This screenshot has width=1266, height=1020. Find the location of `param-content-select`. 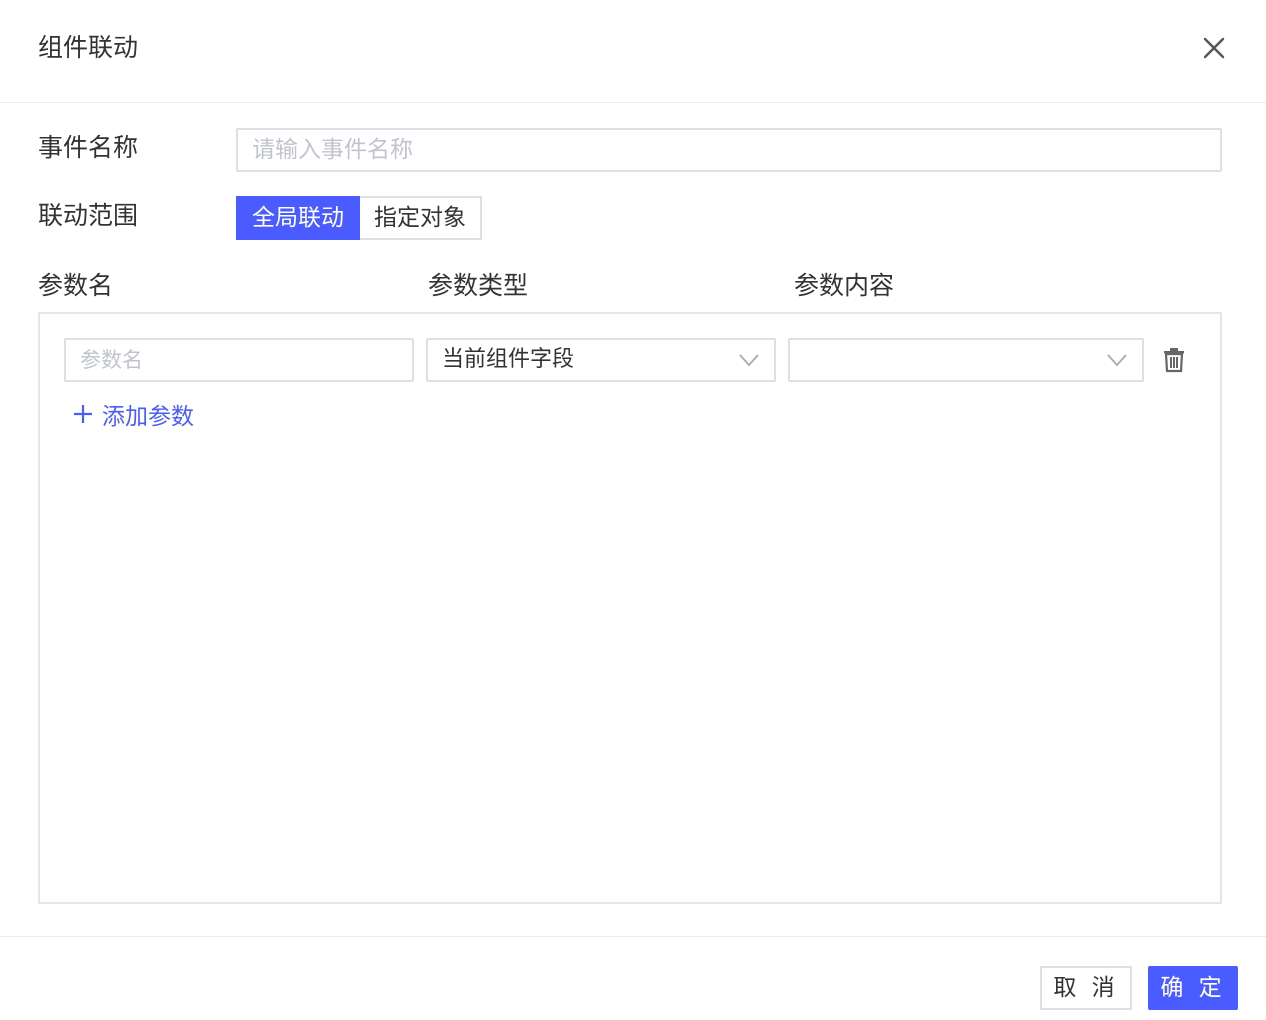

param-content-select is located at coordinates (966, 360).